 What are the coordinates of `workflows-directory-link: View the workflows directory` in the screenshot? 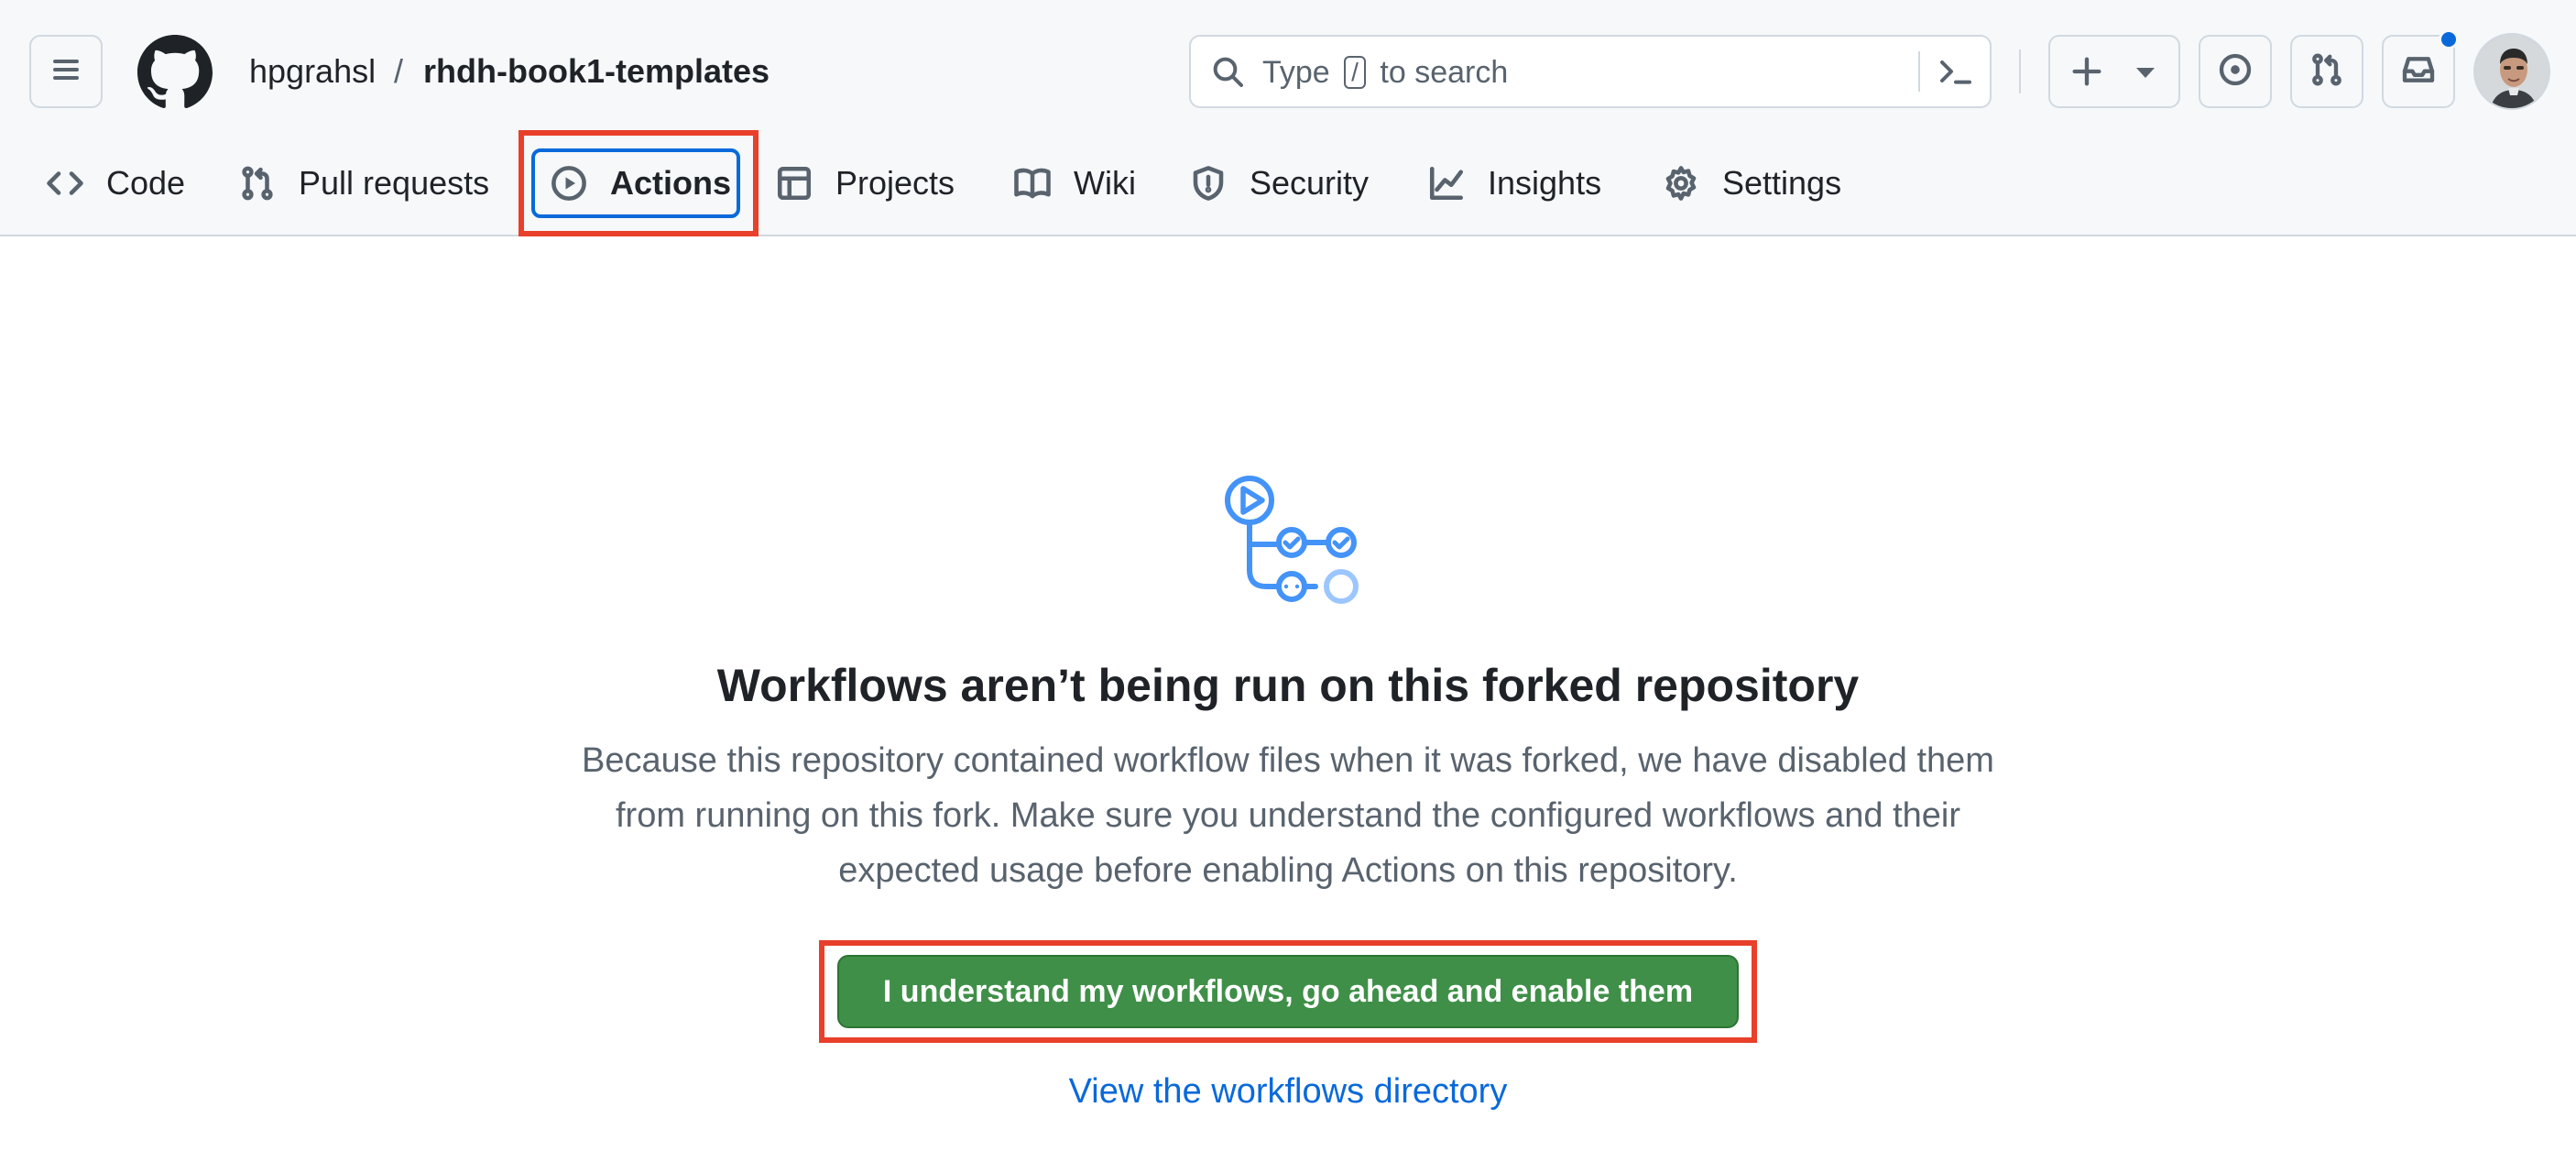 It's located at (1288, 1091).